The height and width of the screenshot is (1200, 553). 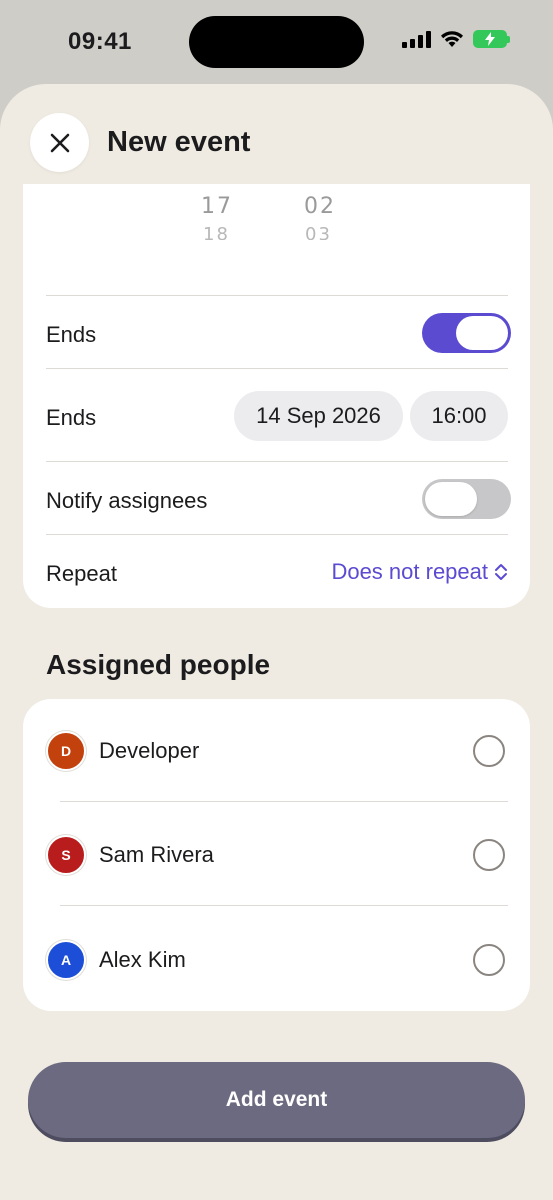 What do you see at coordinates (142, 959) in the screenshot?
I see `person-name: Alex Kim` at bounding box center [142, 959].